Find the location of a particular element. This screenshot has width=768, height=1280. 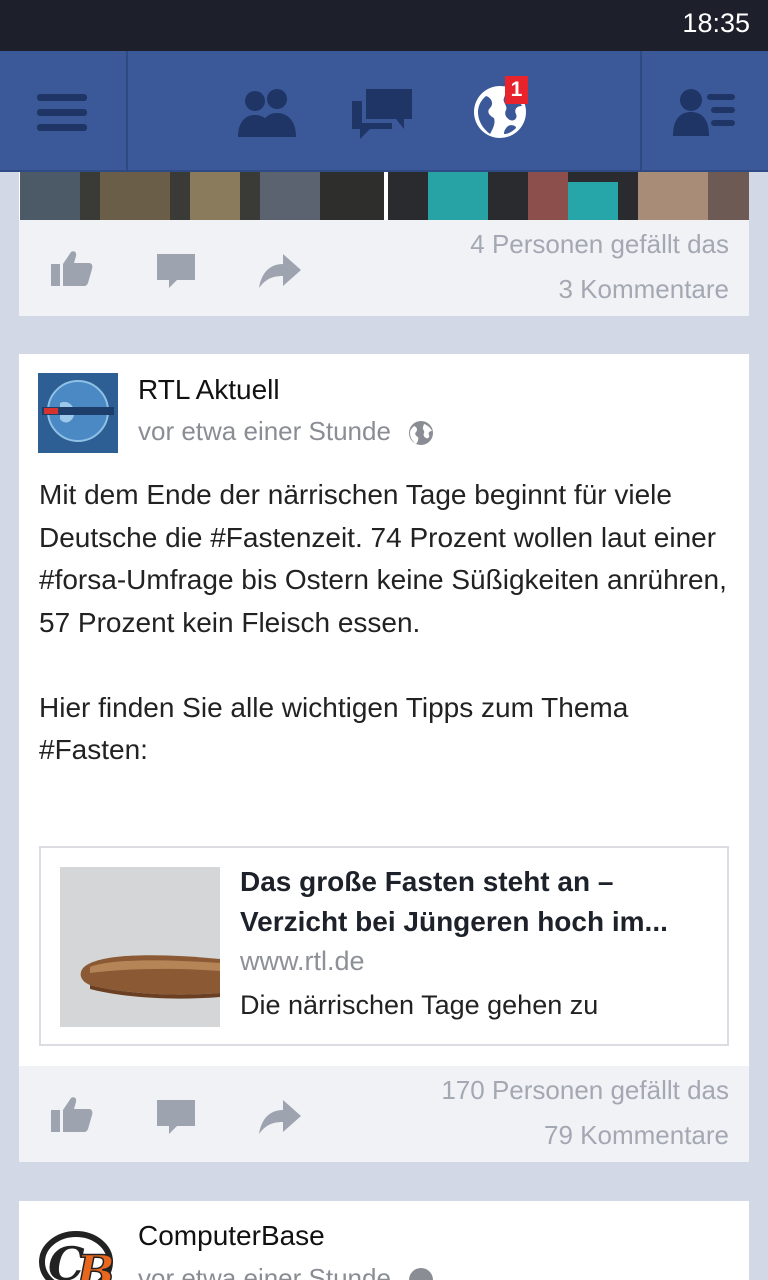

messages-button is located at coordinates (382, 111).